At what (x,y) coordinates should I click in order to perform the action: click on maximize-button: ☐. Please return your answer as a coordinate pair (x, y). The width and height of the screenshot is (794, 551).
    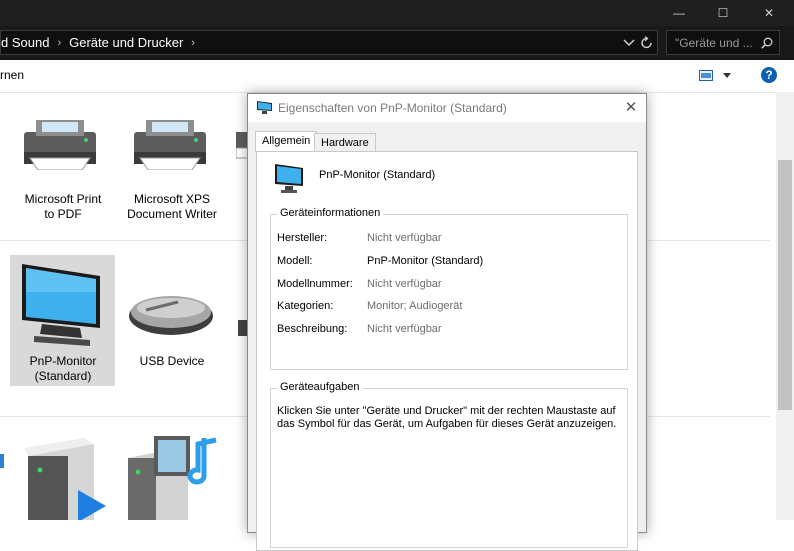
    Looking at the image, I should click on (723, 13).